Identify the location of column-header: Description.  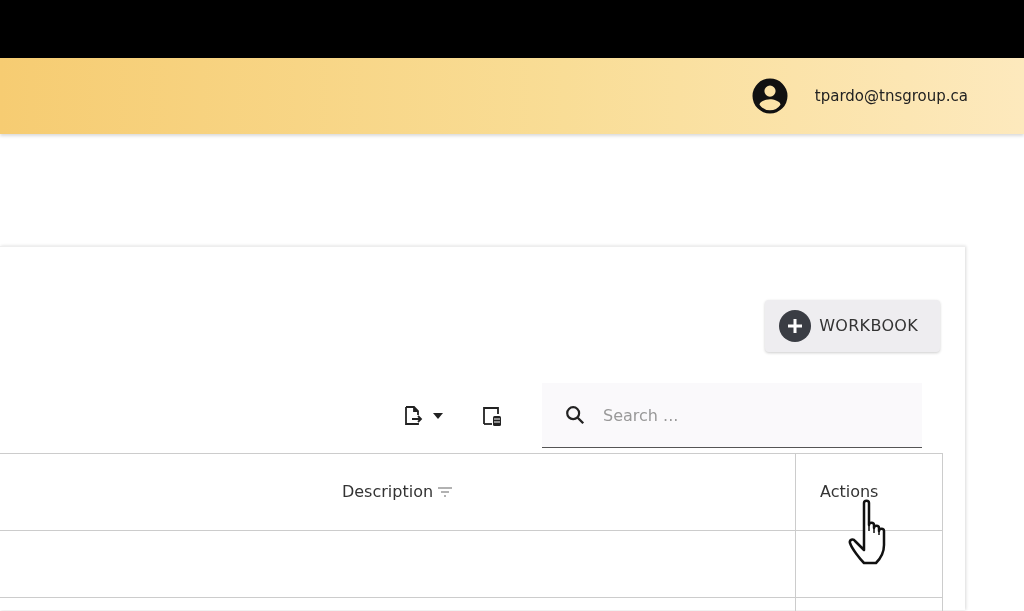
(387, 492).